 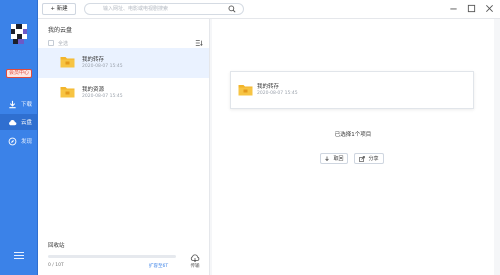 I want to click on select-all-checkbox, so click(x=51, y=43).